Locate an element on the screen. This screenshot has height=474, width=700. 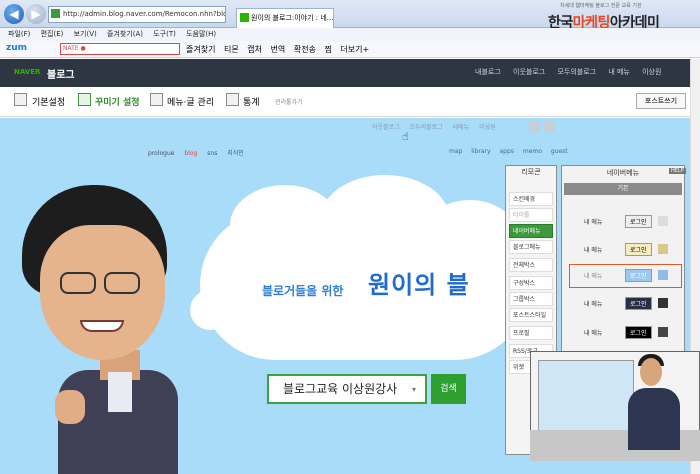
toolbar-items: 즐겨찾기 티몬 캡처 번역 확전송 찜 더보기+ is located at coordinates (280, 49).